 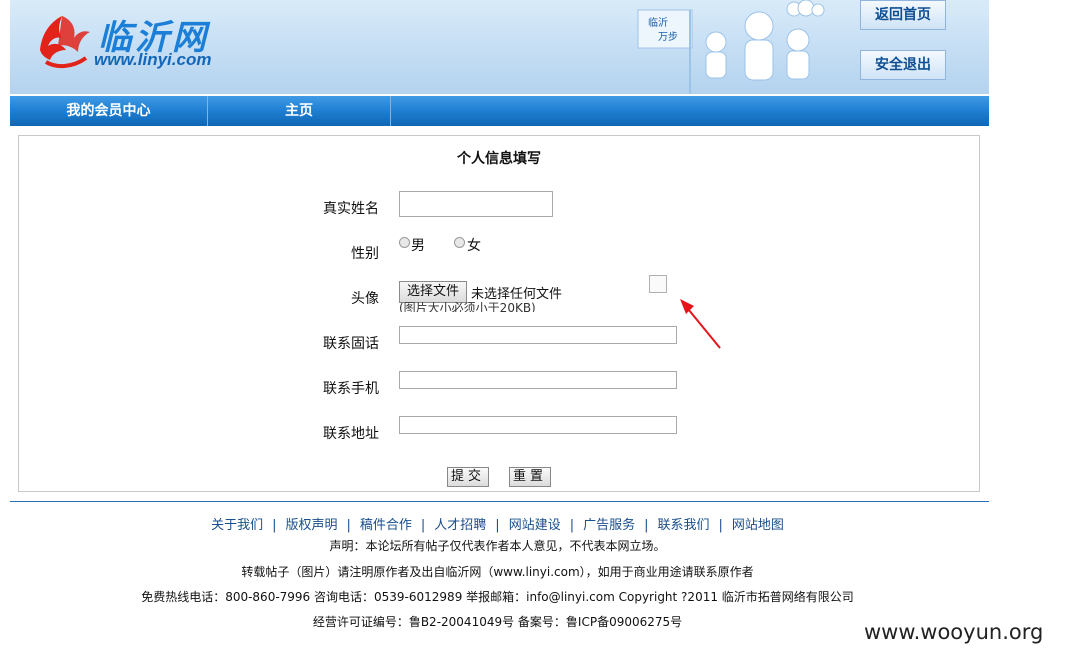 I want to click on footer-divider, so click(x=499, y=501).